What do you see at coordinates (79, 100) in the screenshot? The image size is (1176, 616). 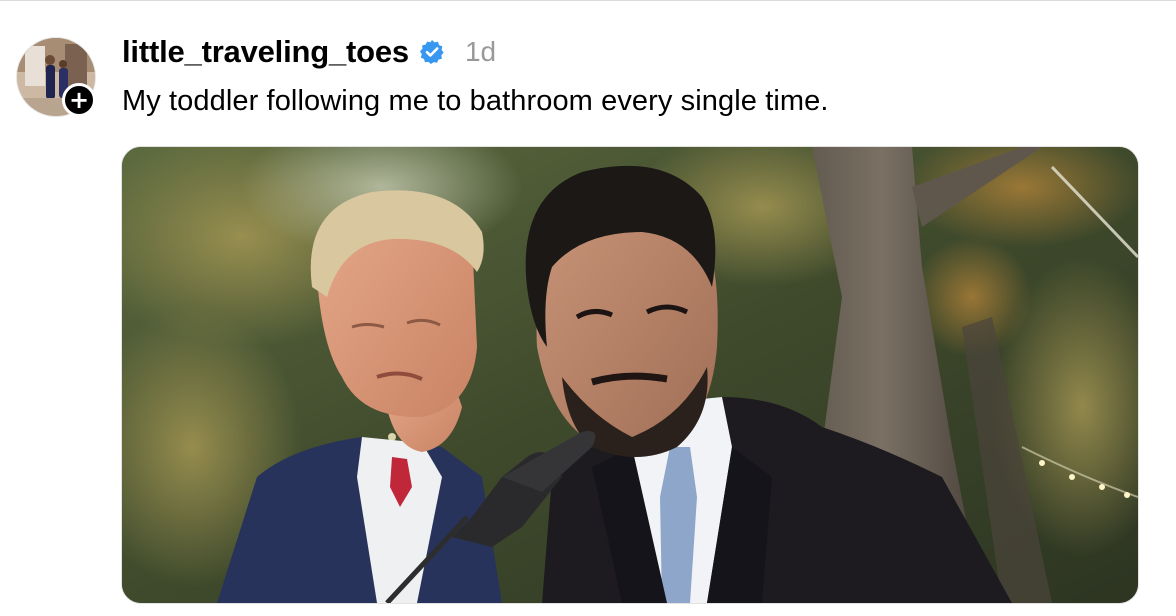 I see `follow-plus-icon: +` at bounding box center [79, 100].